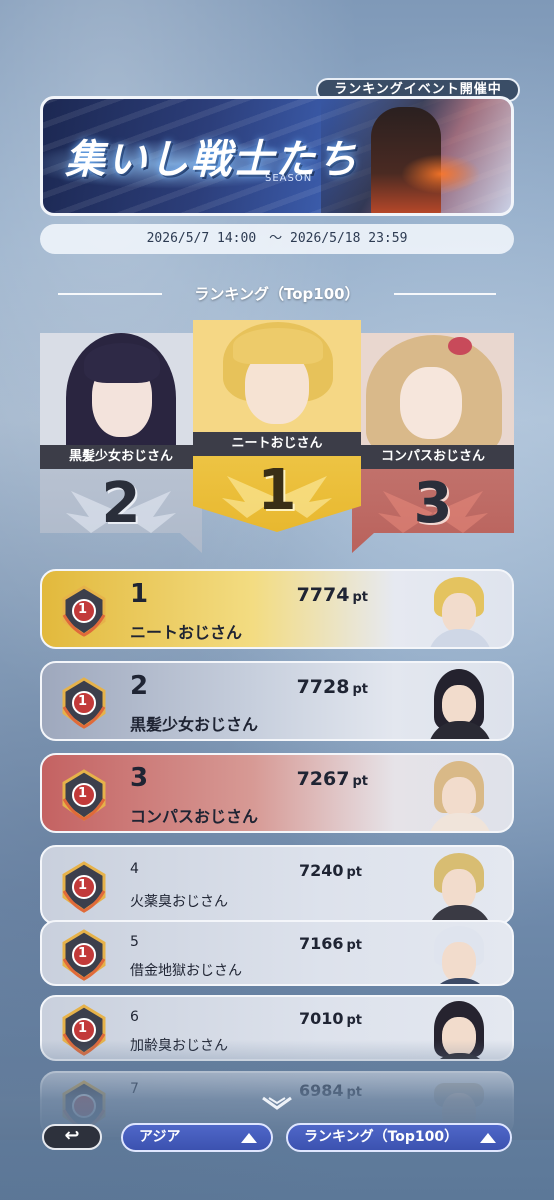 The width and height of the screenshot is (554, 1200). I want to click on podium-second: 黒髪少女おじさん 2, so click(121, 443).